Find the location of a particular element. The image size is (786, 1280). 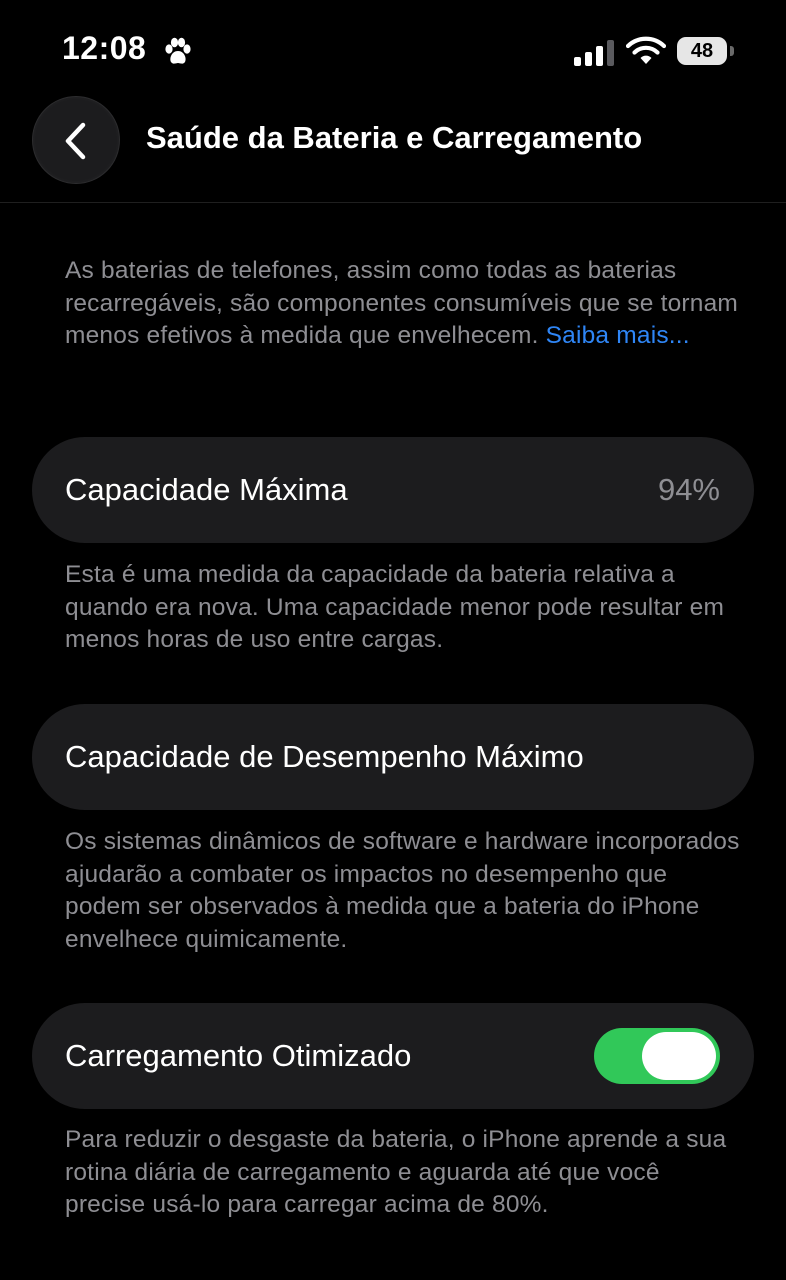

max-capacity-label: Capacidade Máxima is located at coordinates (206, 489).